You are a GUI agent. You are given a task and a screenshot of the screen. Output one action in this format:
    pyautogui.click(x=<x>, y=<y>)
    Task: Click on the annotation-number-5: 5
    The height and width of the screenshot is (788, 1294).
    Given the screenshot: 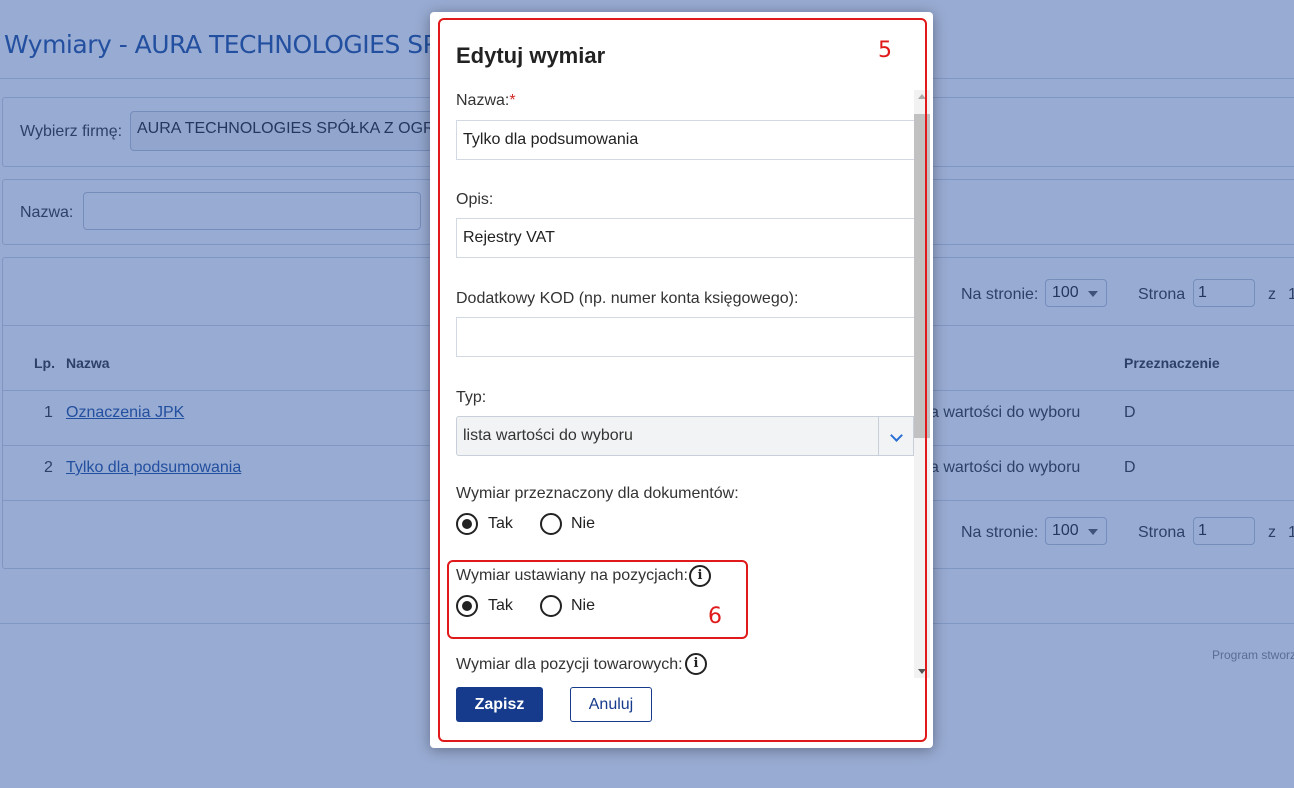 What is the action you would take?
    pyautogui.click(x=885, y=50)
    